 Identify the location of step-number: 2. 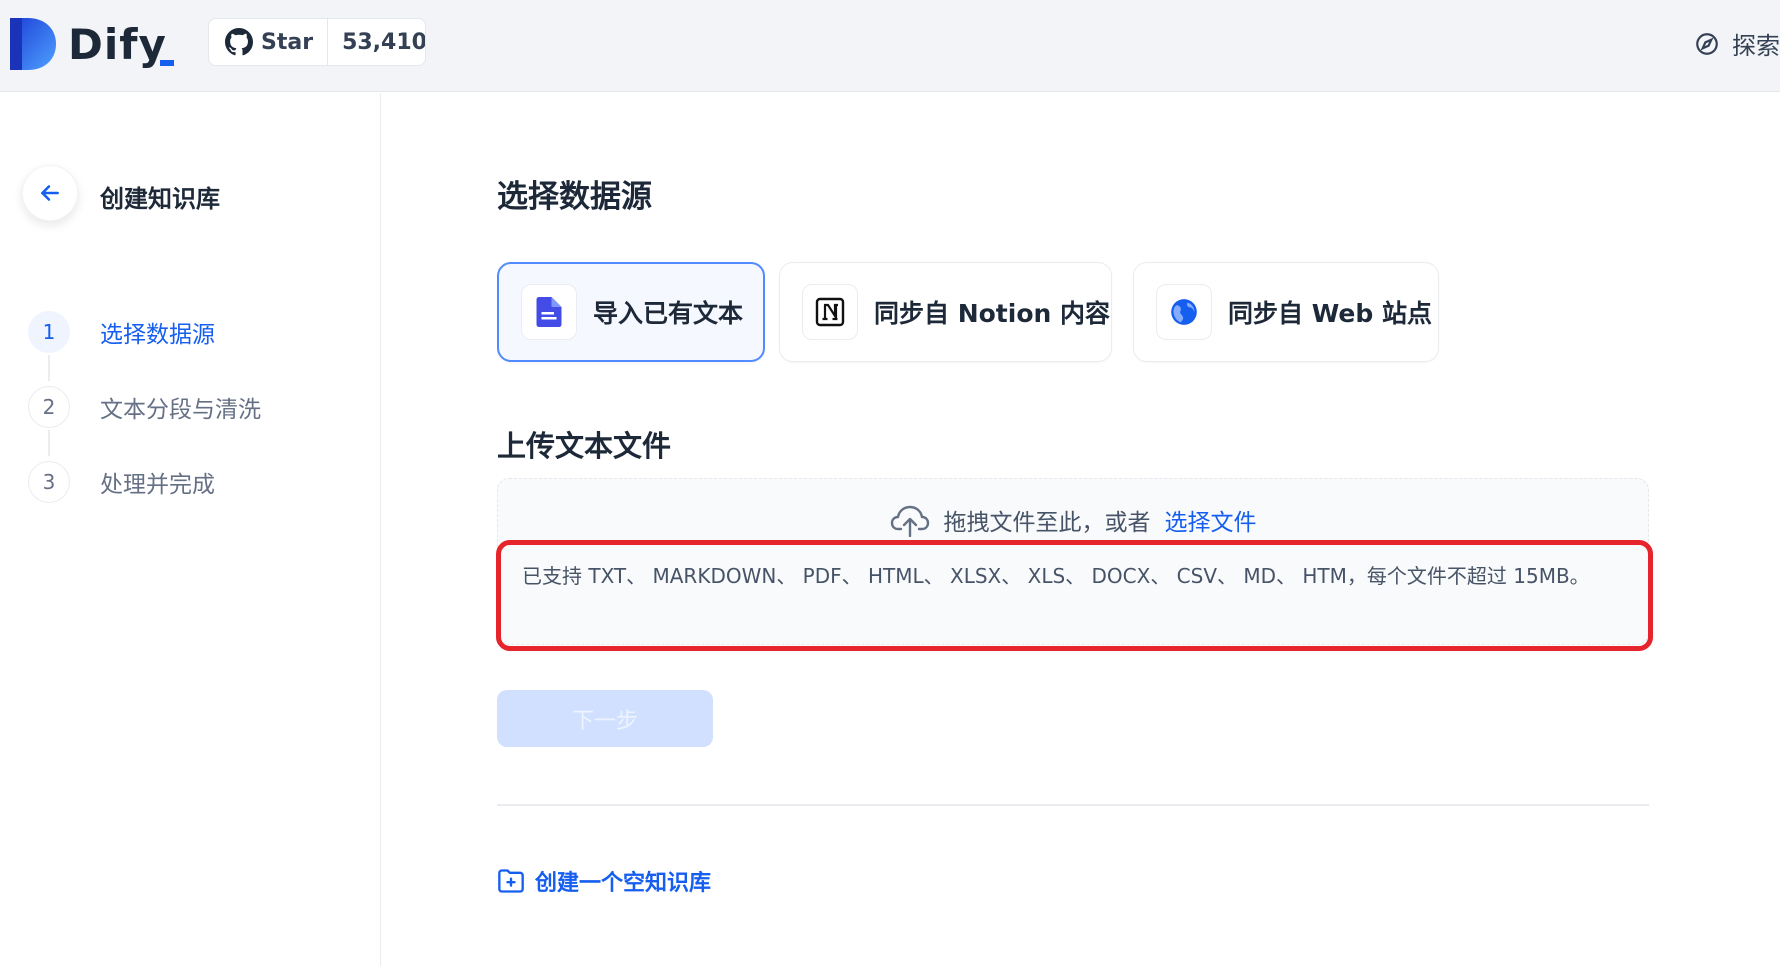
(49, 407).